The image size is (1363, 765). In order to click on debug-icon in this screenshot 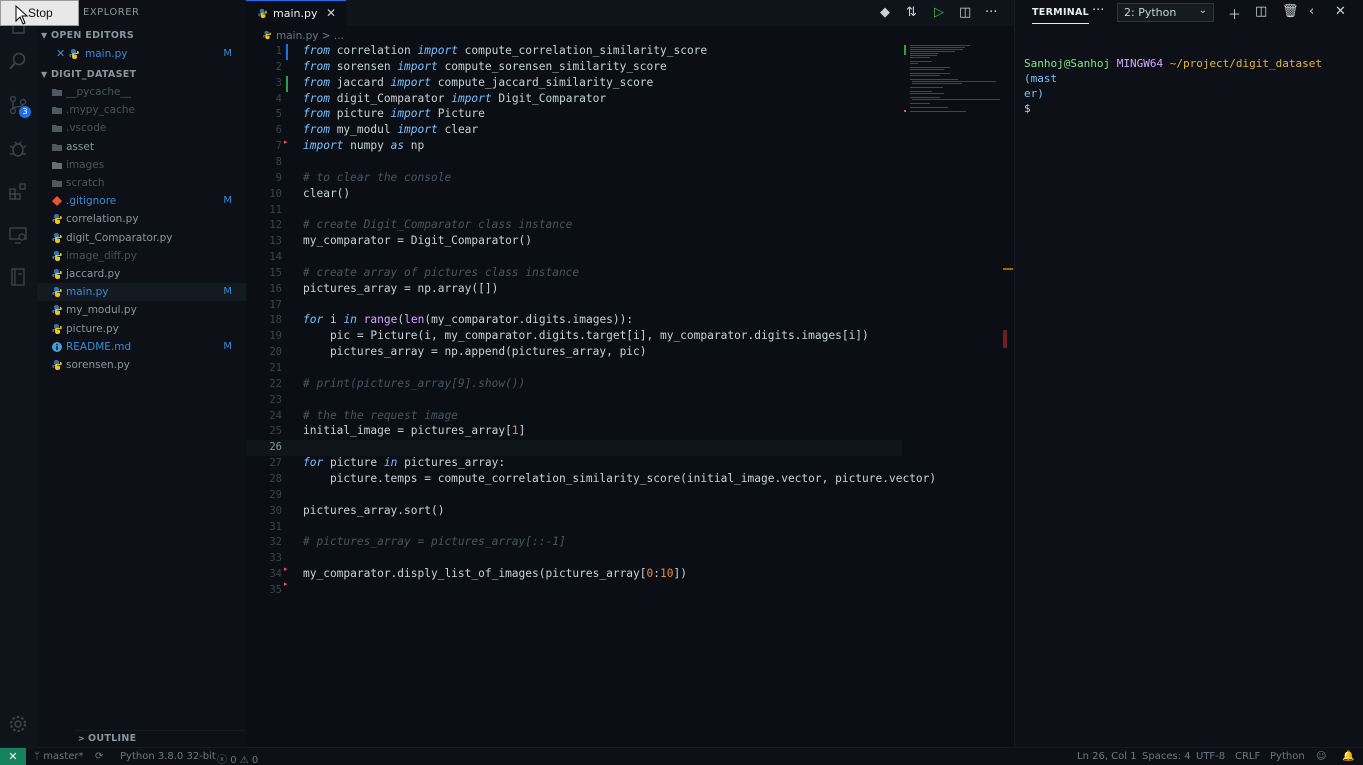, I will do `click(18, 148)`.